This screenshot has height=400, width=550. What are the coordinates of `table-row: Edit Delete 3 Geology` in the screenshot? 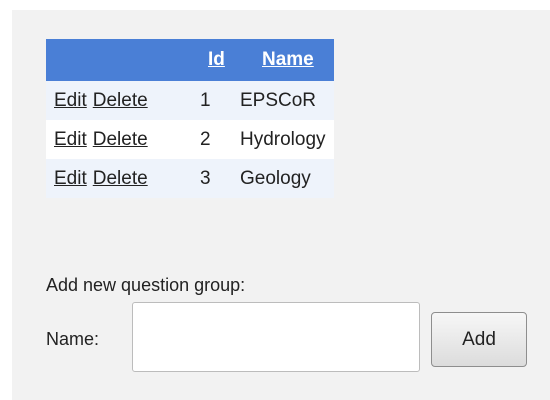 It's located at (190, 178).